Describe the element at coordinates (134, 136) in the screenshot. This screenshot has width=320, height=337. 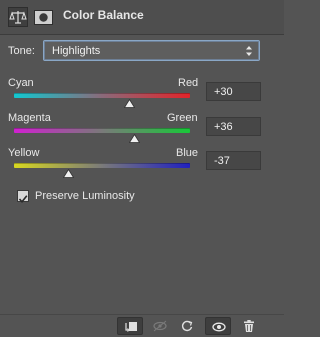
I see `magenta-green-slider-thumb` at that location.